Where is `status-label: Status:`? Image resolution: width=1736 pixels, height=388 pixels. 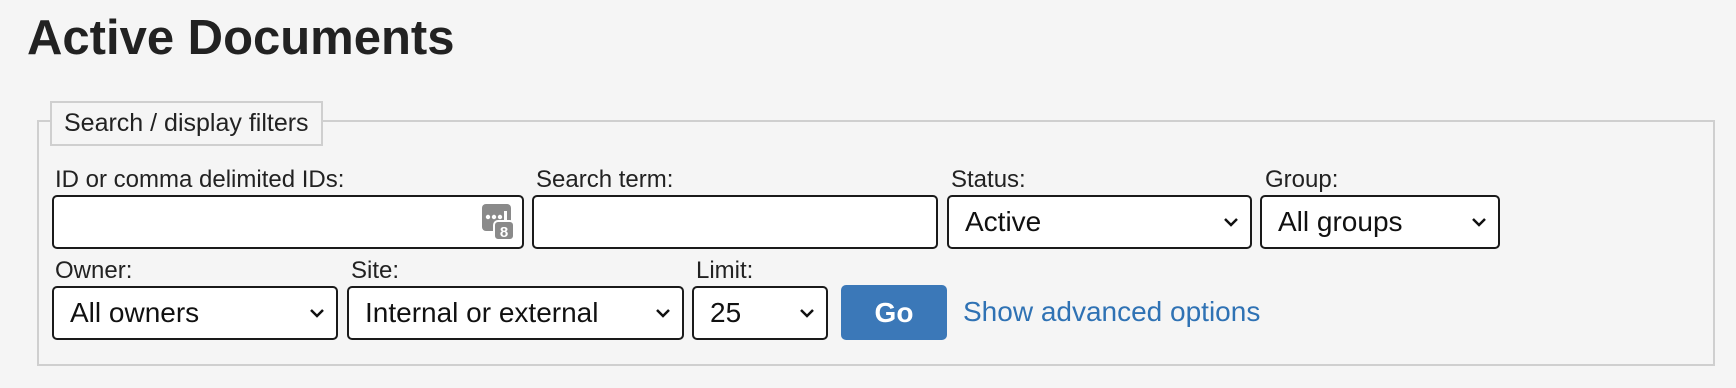
status-label: Status: is located at coordinates (988, 179).